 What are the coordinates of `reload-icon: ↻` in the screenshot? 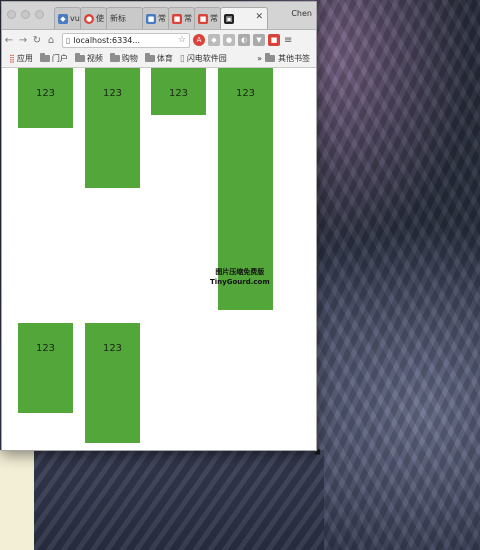 It's located at (37, 40).